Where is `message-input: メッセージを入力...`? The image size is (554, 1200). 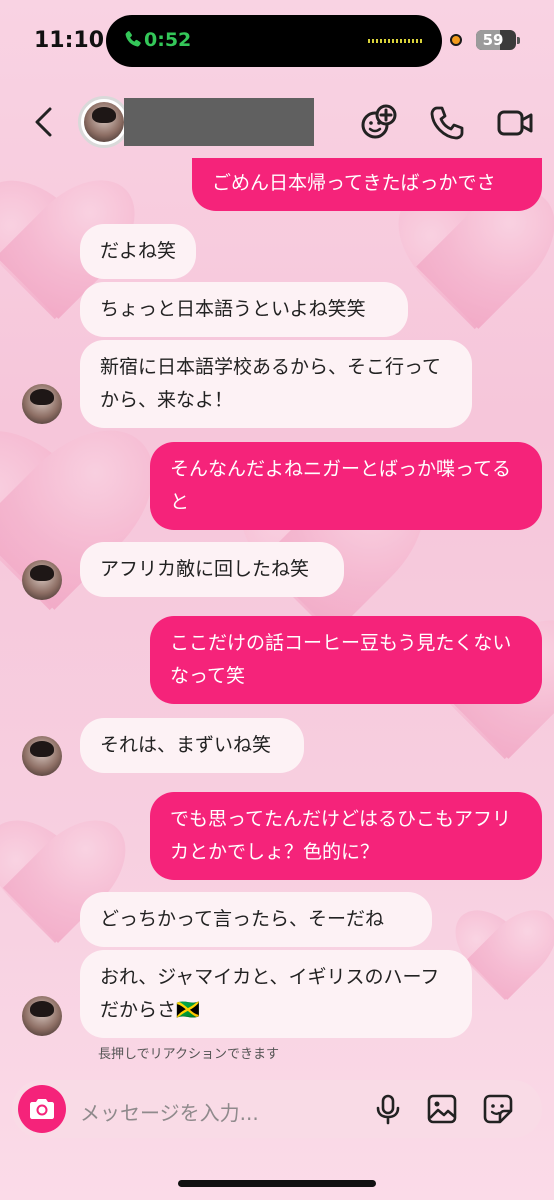
message-input: メッセージを入力... is located at coordinates (169, 1111).